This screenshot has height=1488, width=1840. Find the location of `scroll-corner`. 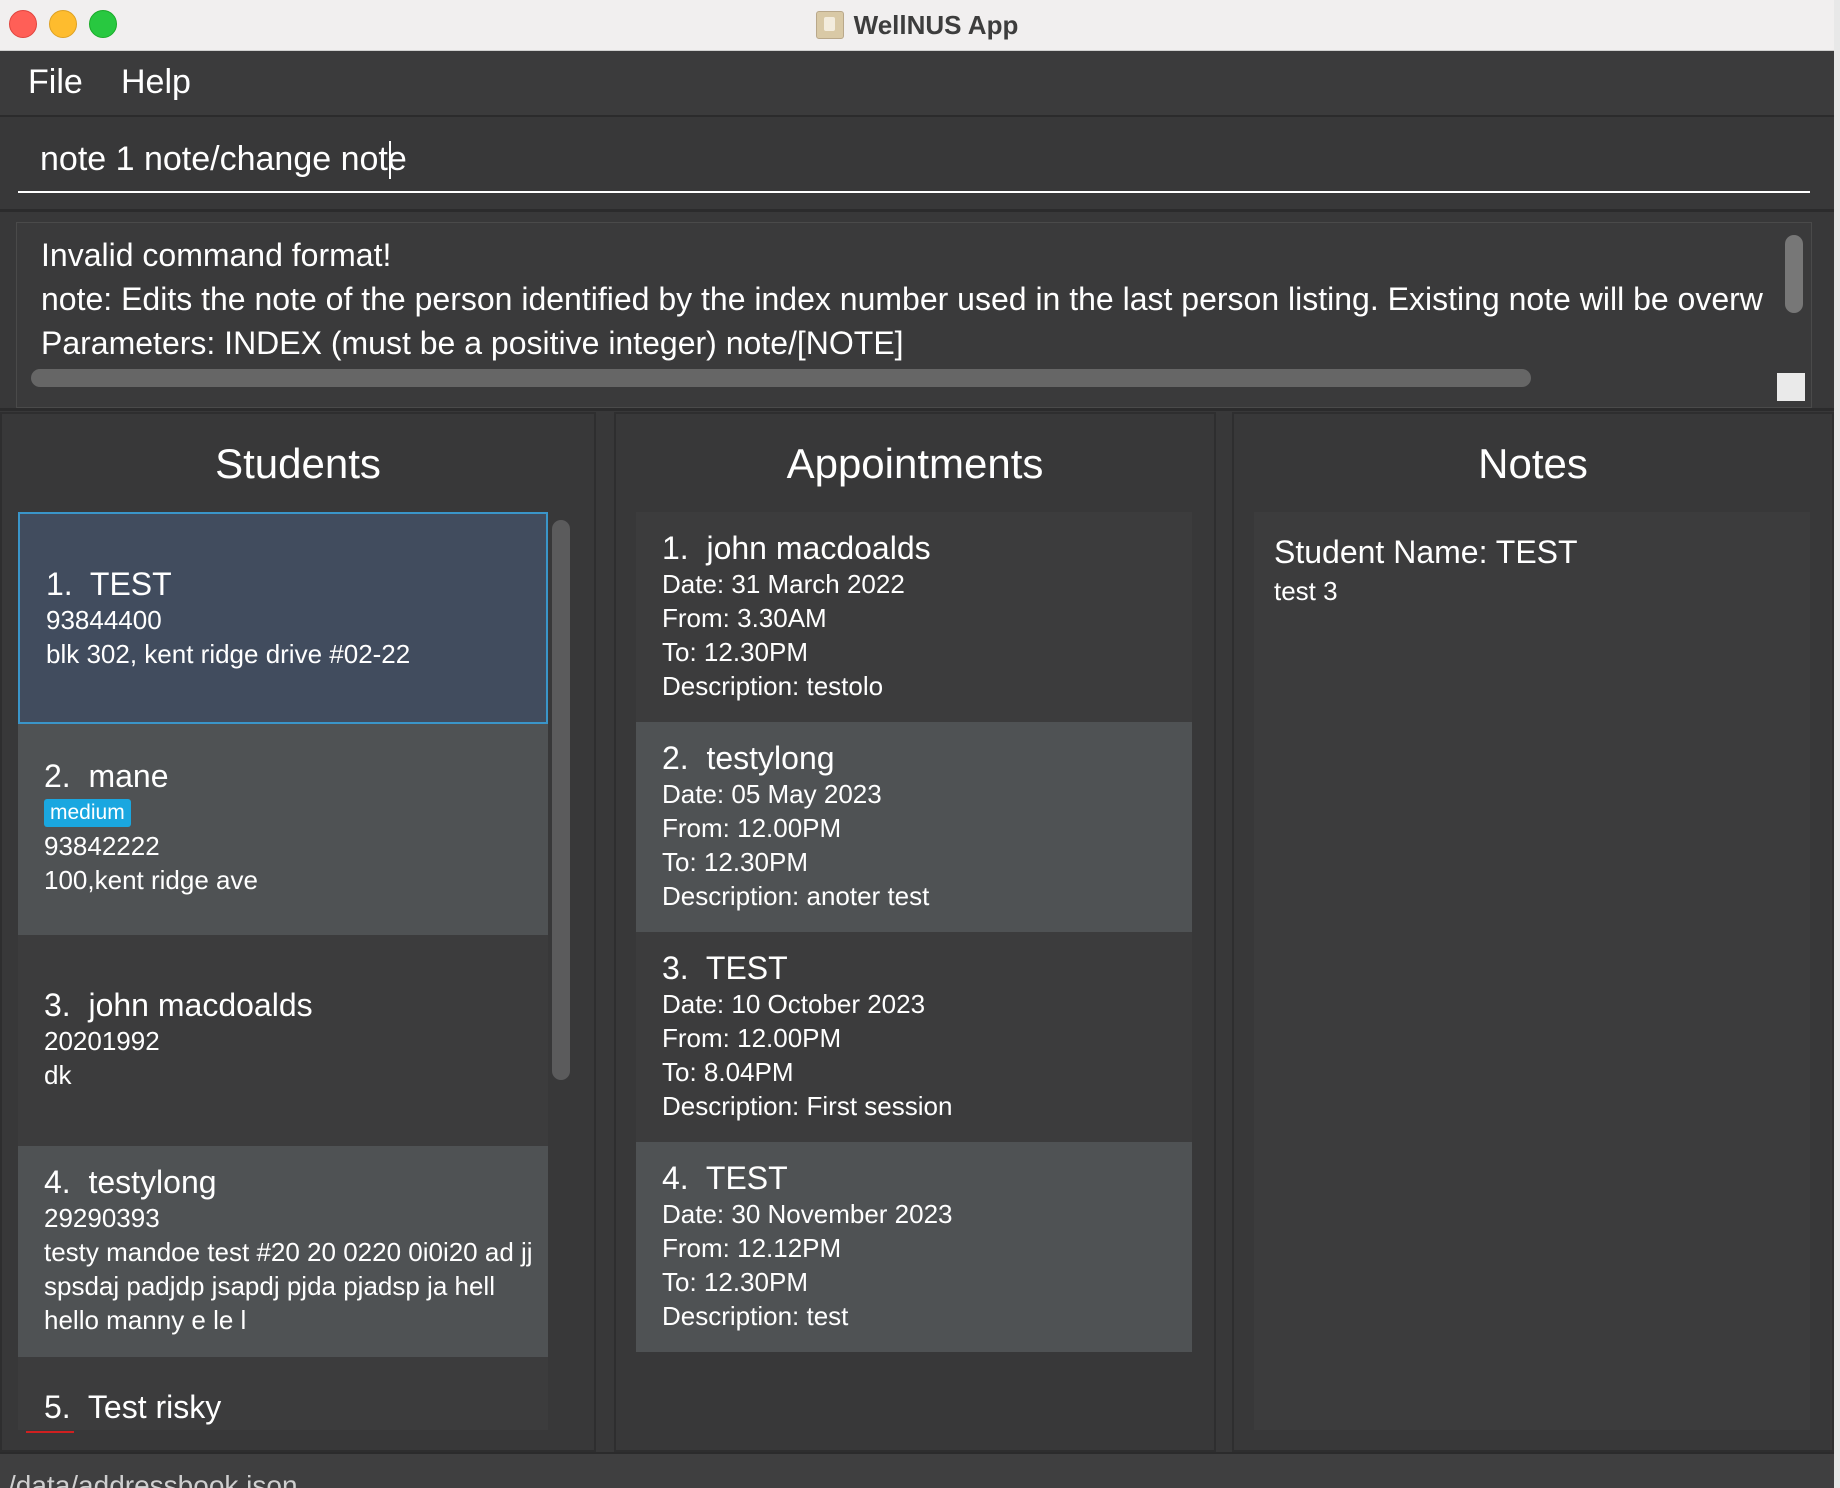

scroll-corner is located at coordinates (1791, 387).